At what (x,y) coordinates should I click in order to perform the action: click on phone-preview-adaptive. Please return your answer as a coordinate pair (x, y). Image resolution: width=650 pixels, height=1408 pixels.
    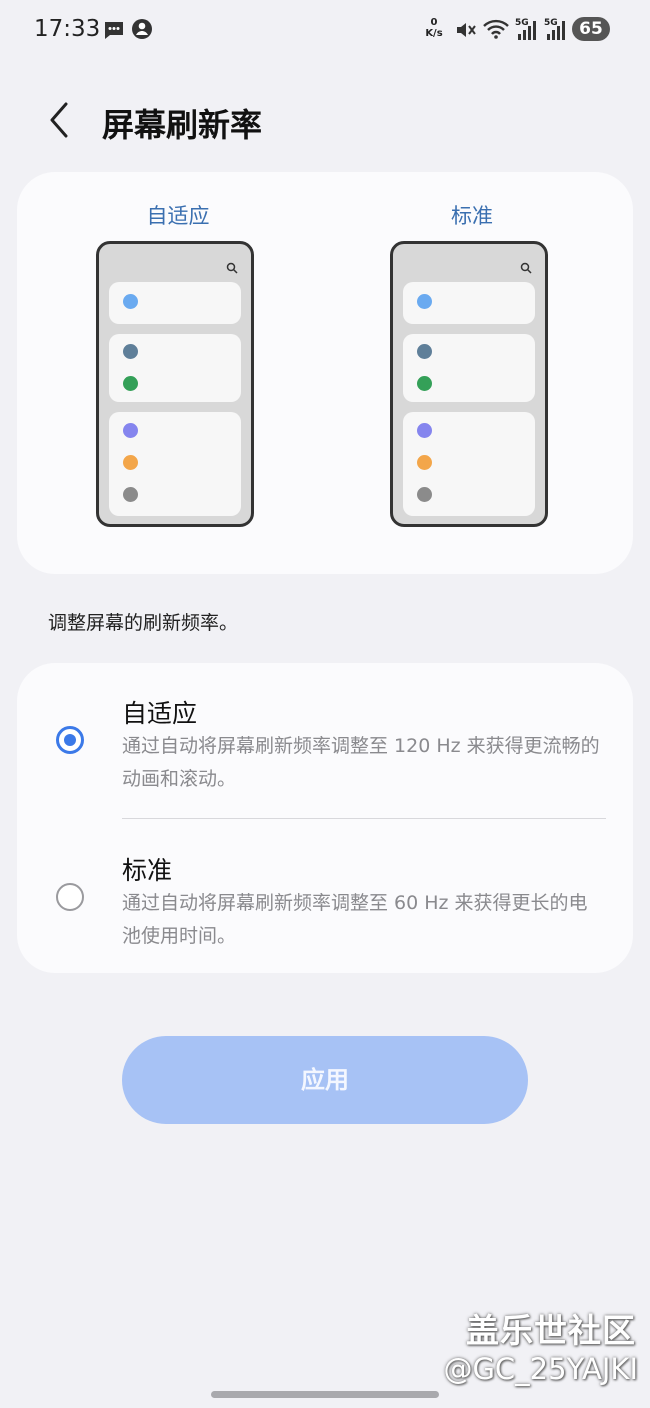
    Looking at the image, I should click on (175, 384).